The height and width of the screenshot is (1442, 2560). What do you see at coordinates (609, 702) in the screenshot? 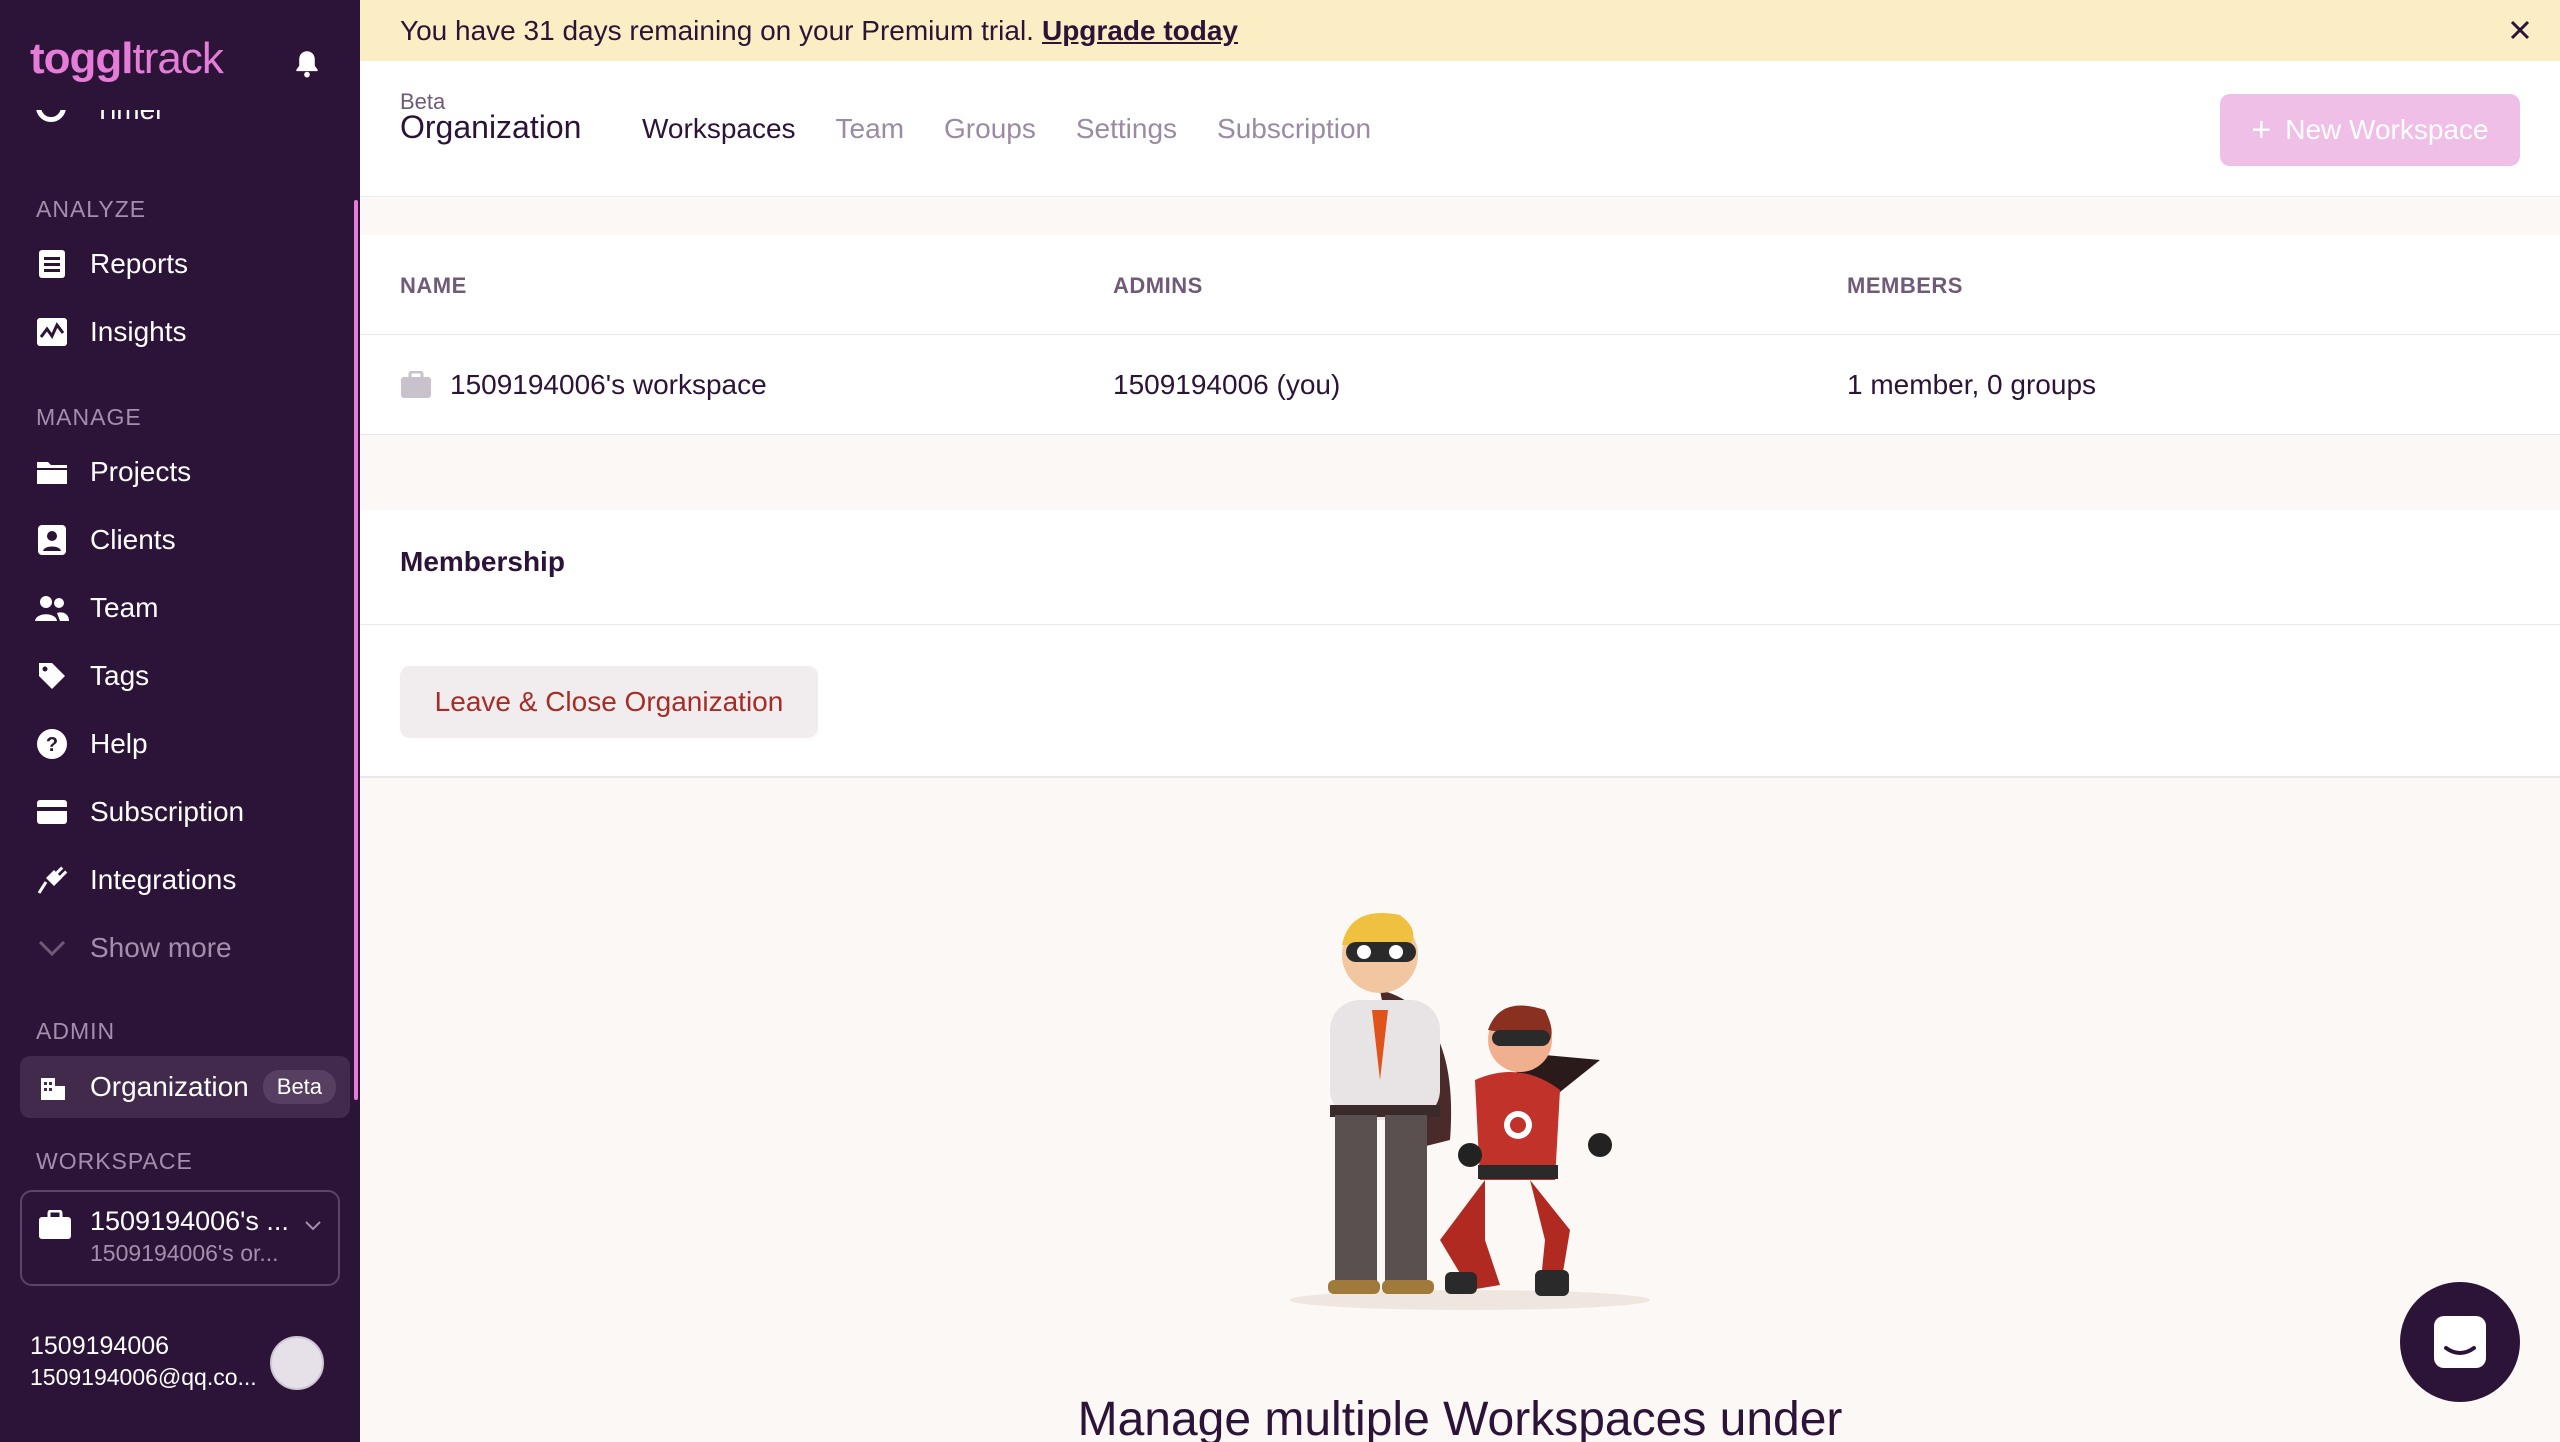
I see `leave-close-organization-button: Leave & Close Organization` at bounding box center [609, 702].